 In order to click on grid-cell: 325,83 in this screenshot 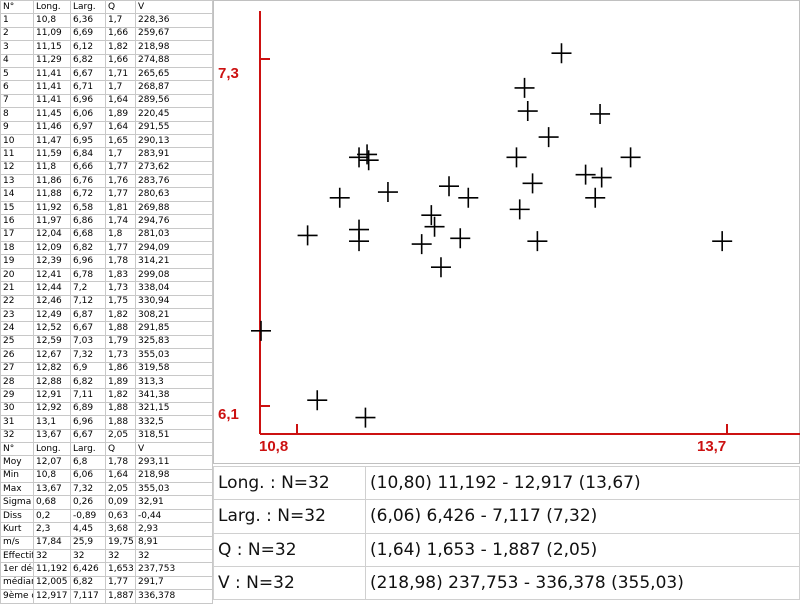, I will do `click(174, 342)`.